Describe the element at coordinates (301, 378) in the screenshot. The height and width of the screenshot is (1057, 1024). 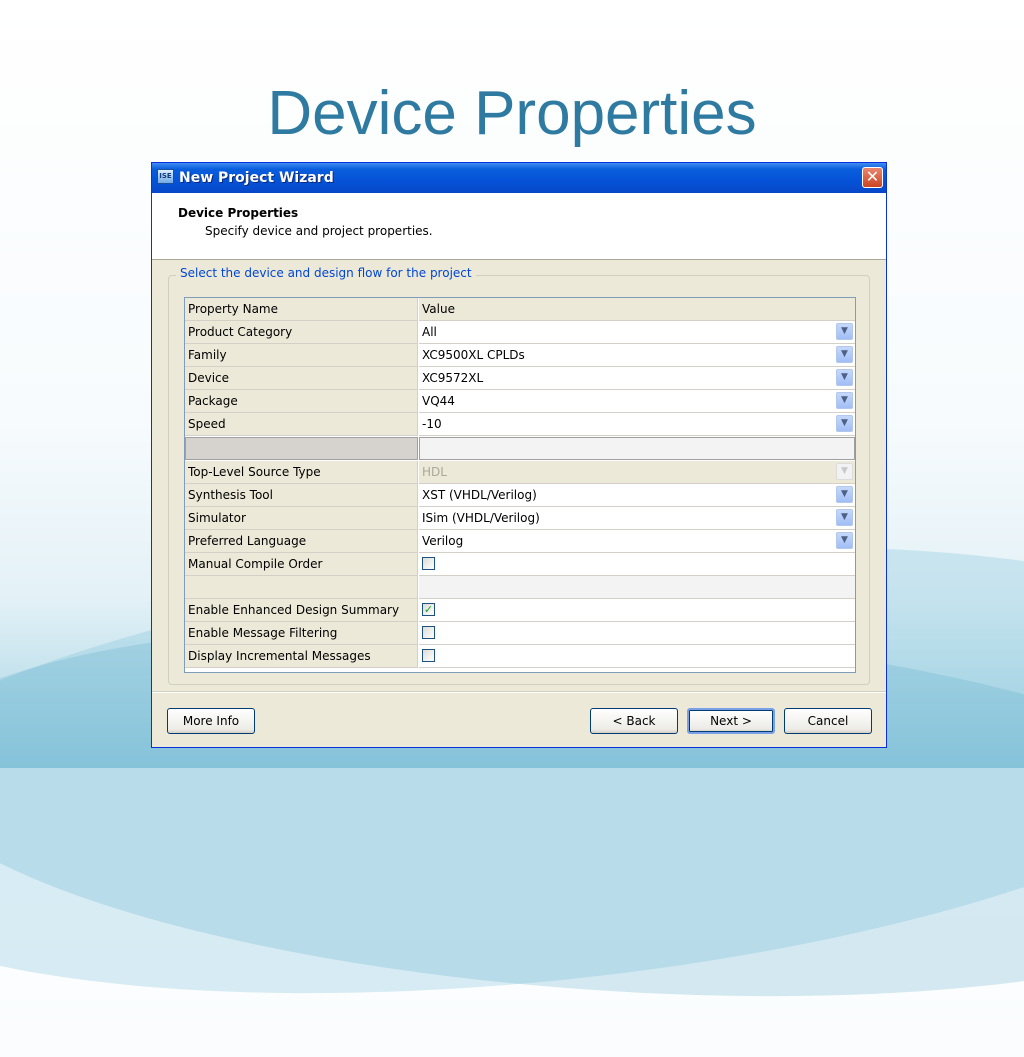
I see `property-name: Device` at that location.